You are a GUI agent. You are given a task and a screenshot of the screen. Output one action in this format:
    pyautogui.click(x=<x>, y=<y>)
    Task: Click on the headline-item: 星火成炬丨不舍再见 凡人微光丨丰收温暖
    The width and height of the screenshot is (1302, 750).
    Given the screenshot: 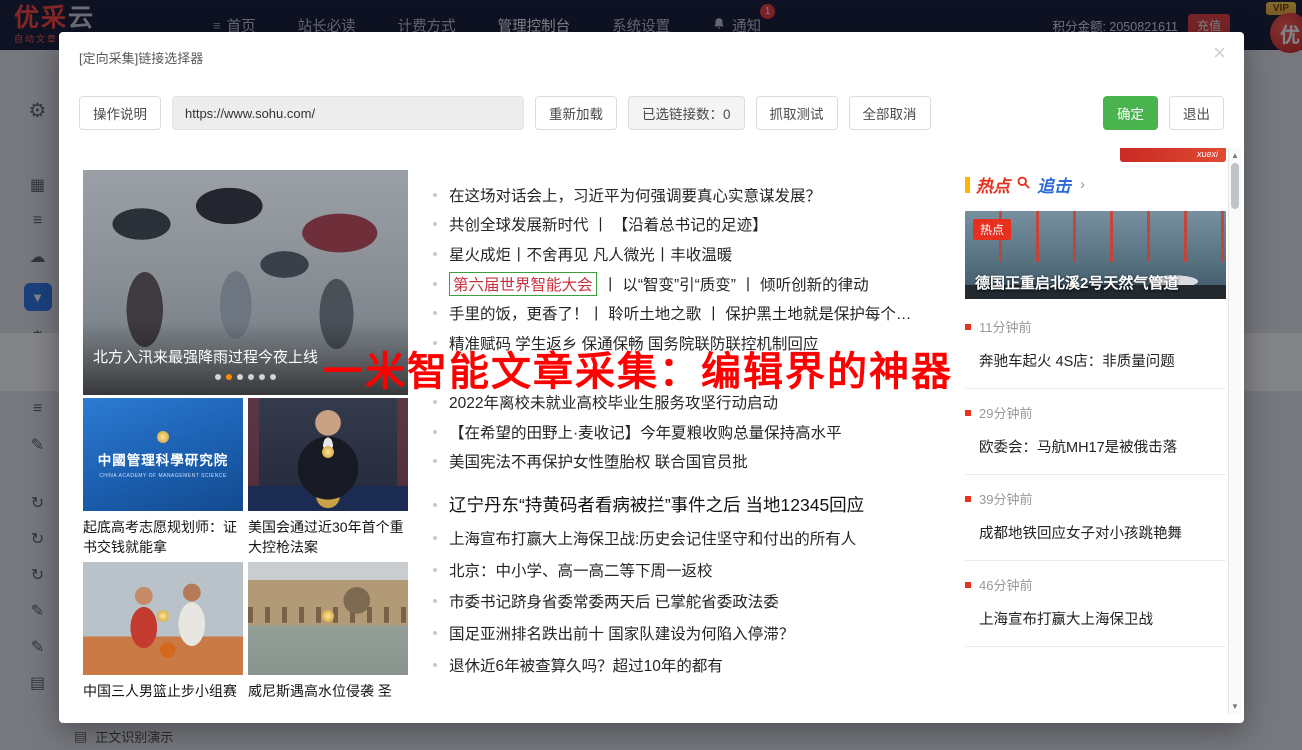 What is the action you would take?
    pyautogui.click(x=703, y=254)
    